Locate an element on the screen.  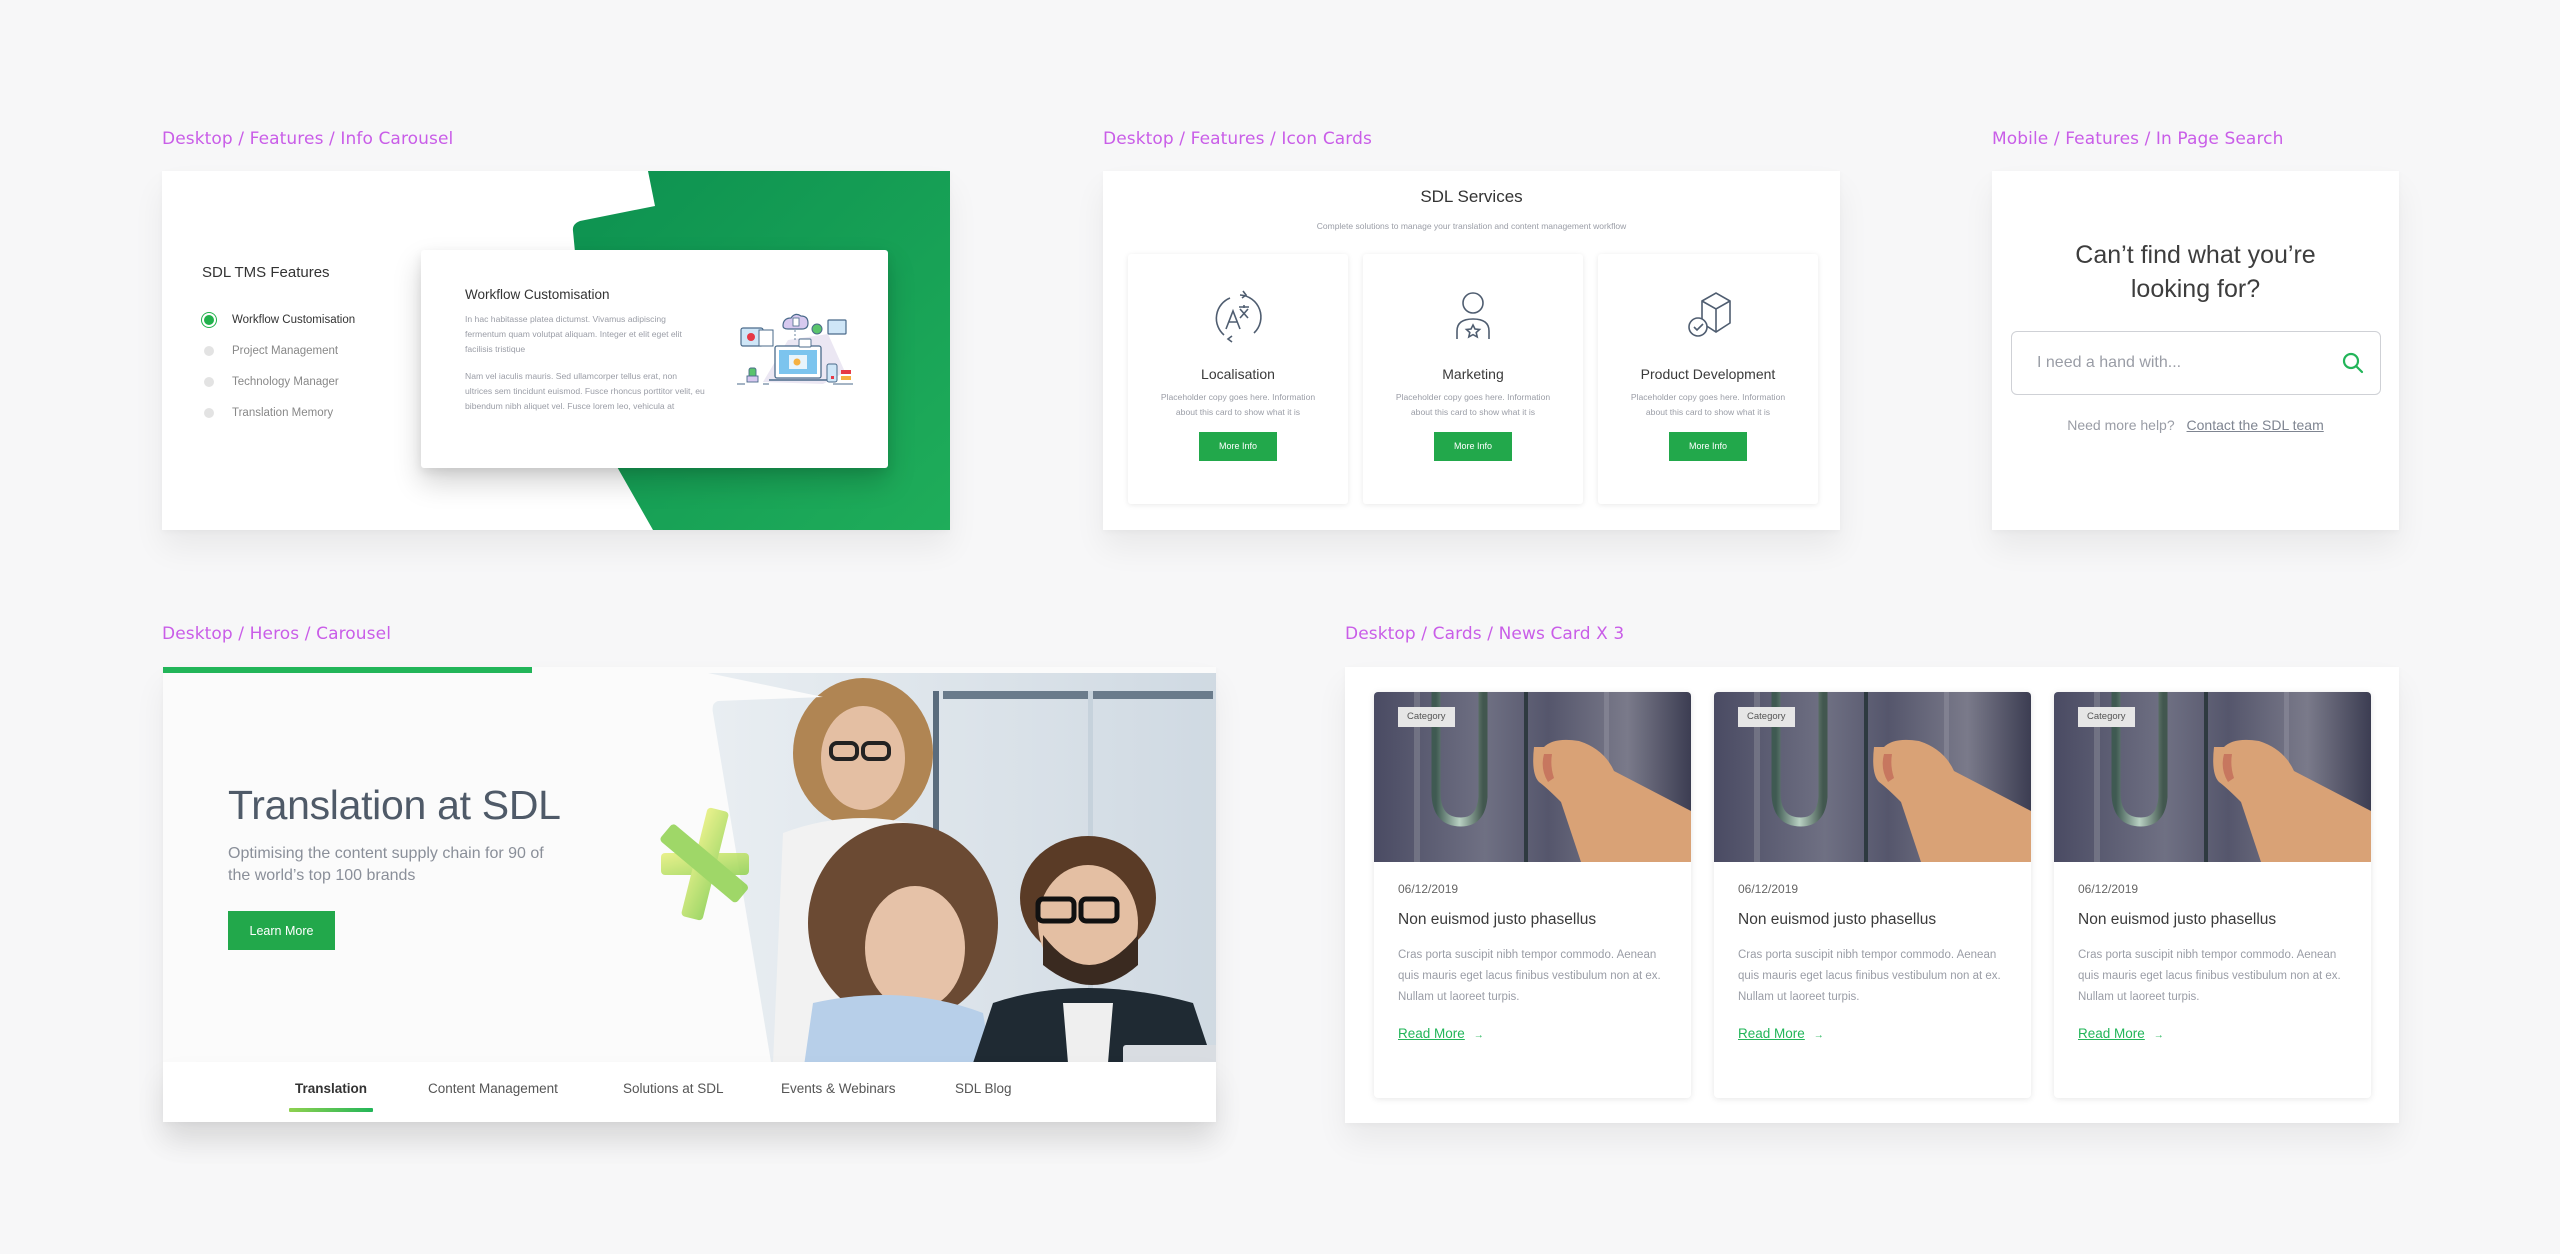
search-input is located at coordinates (2169, 363).